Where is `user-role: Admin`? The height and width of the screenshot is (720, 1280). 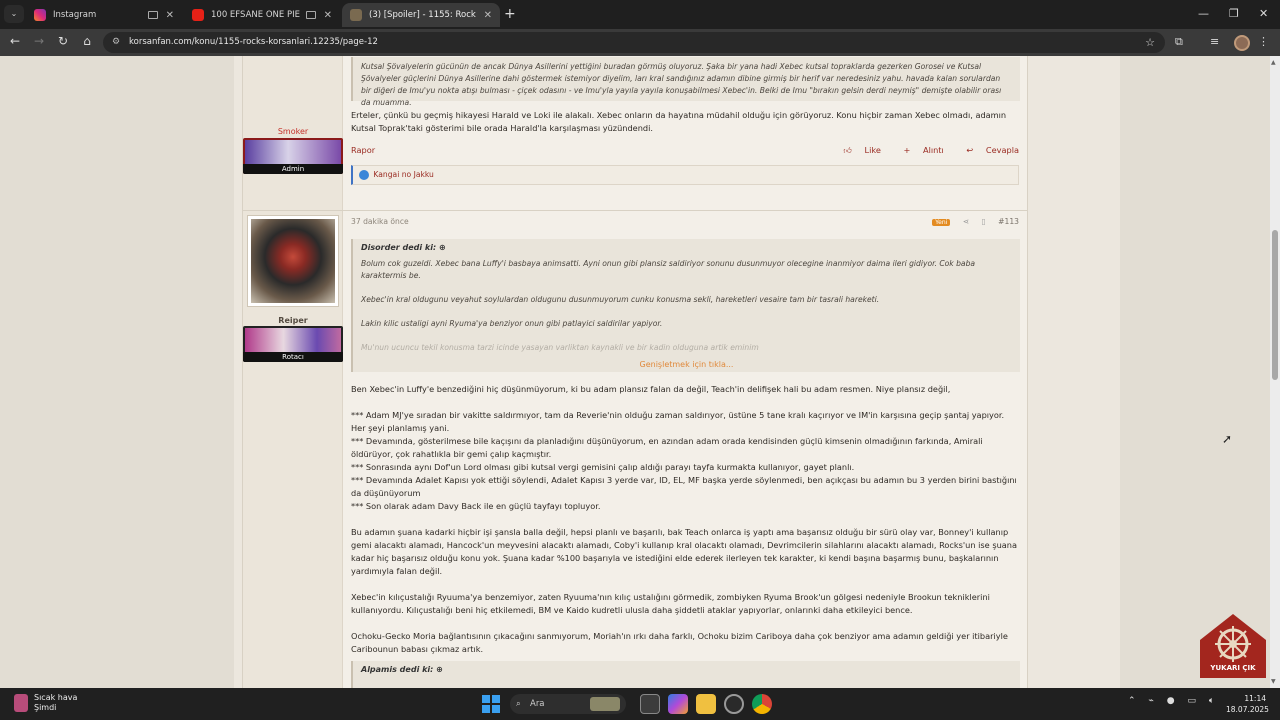 user-role: Admin is located at coordinates (293, 169).